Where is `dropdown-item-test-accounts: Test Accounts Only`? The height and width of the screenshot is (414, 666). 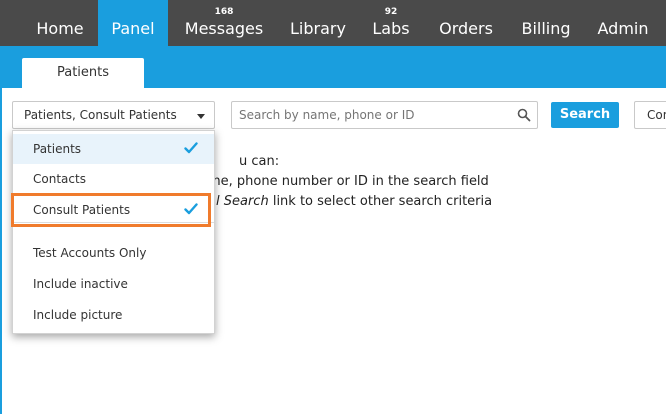 dropdown-item-test-accounts: Test Accounts Only is located at coordinates (113, 253).